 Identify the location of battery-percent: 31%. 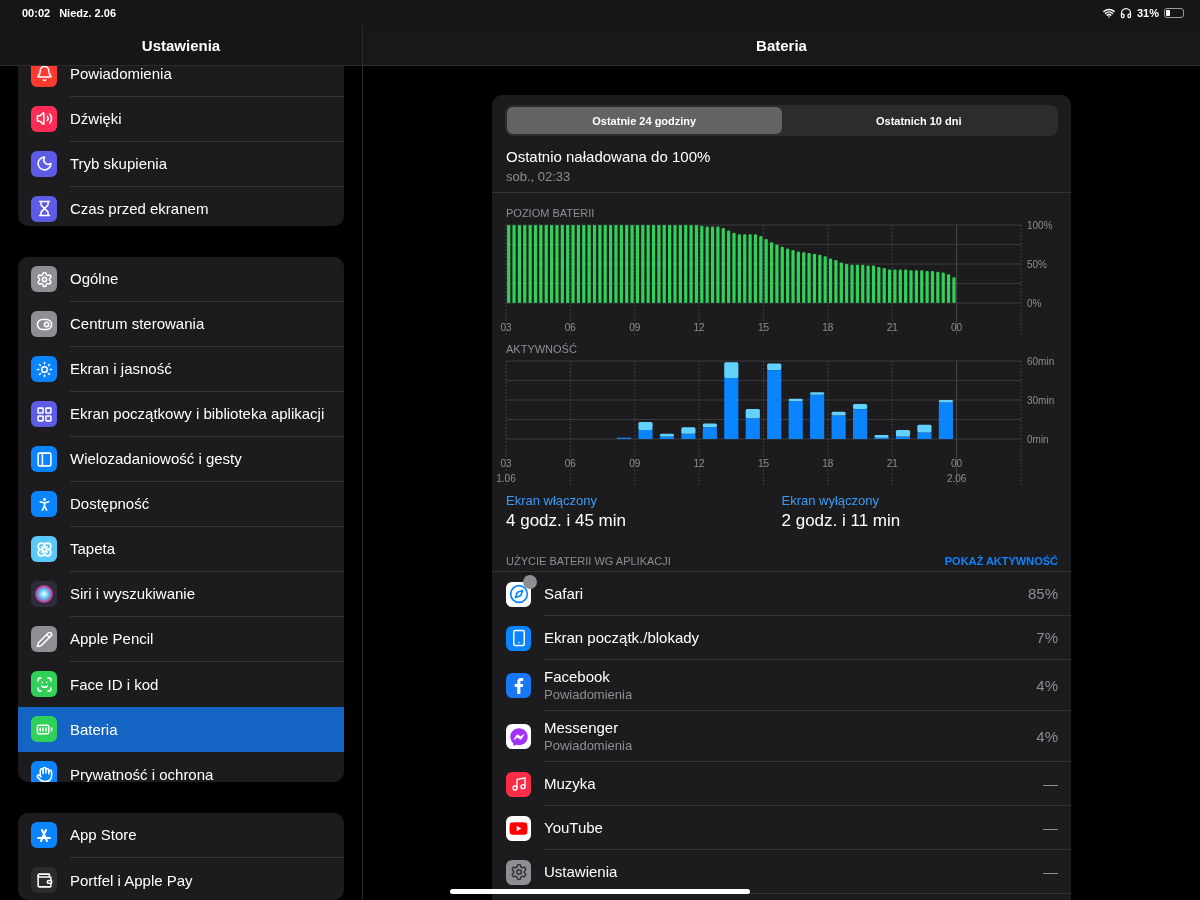
(1147, 12).